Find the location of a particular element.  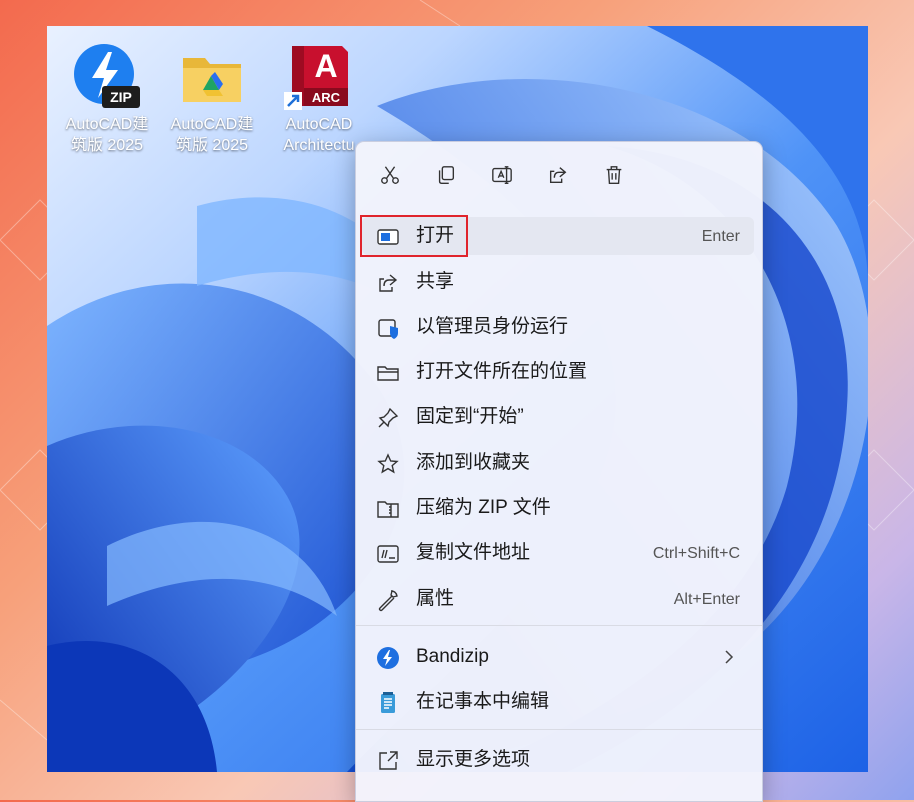

star-icon is located at coordinates (388, 464).